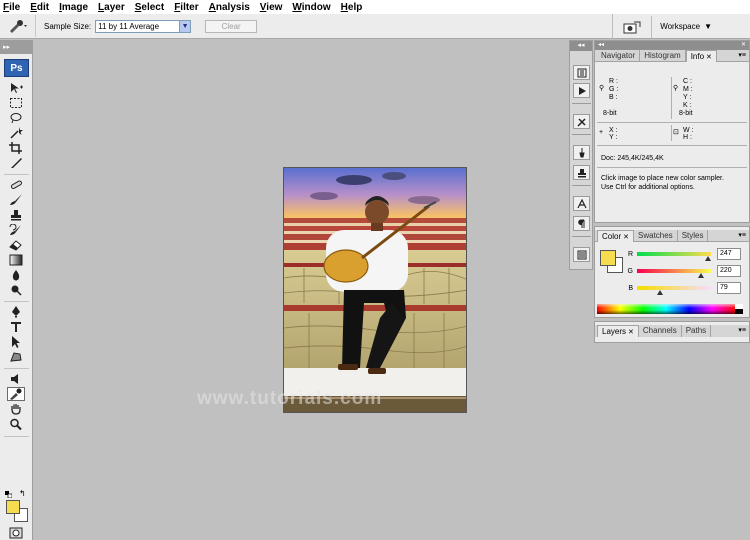  I want to click on dock-history-button, so click(581, 72).